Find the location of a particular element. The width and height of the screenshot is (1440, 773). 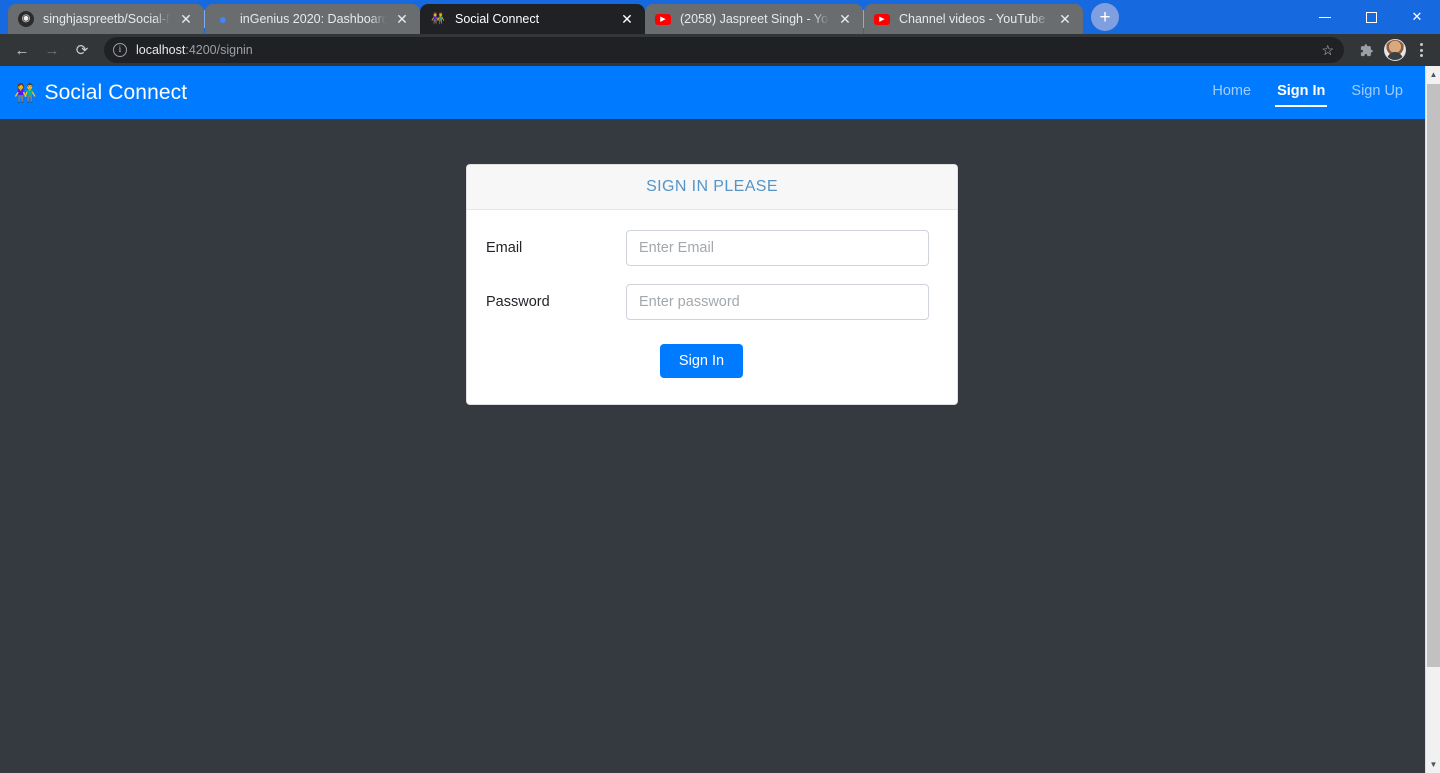

nav-link-home: Home is located at coordinates (1231, 93).